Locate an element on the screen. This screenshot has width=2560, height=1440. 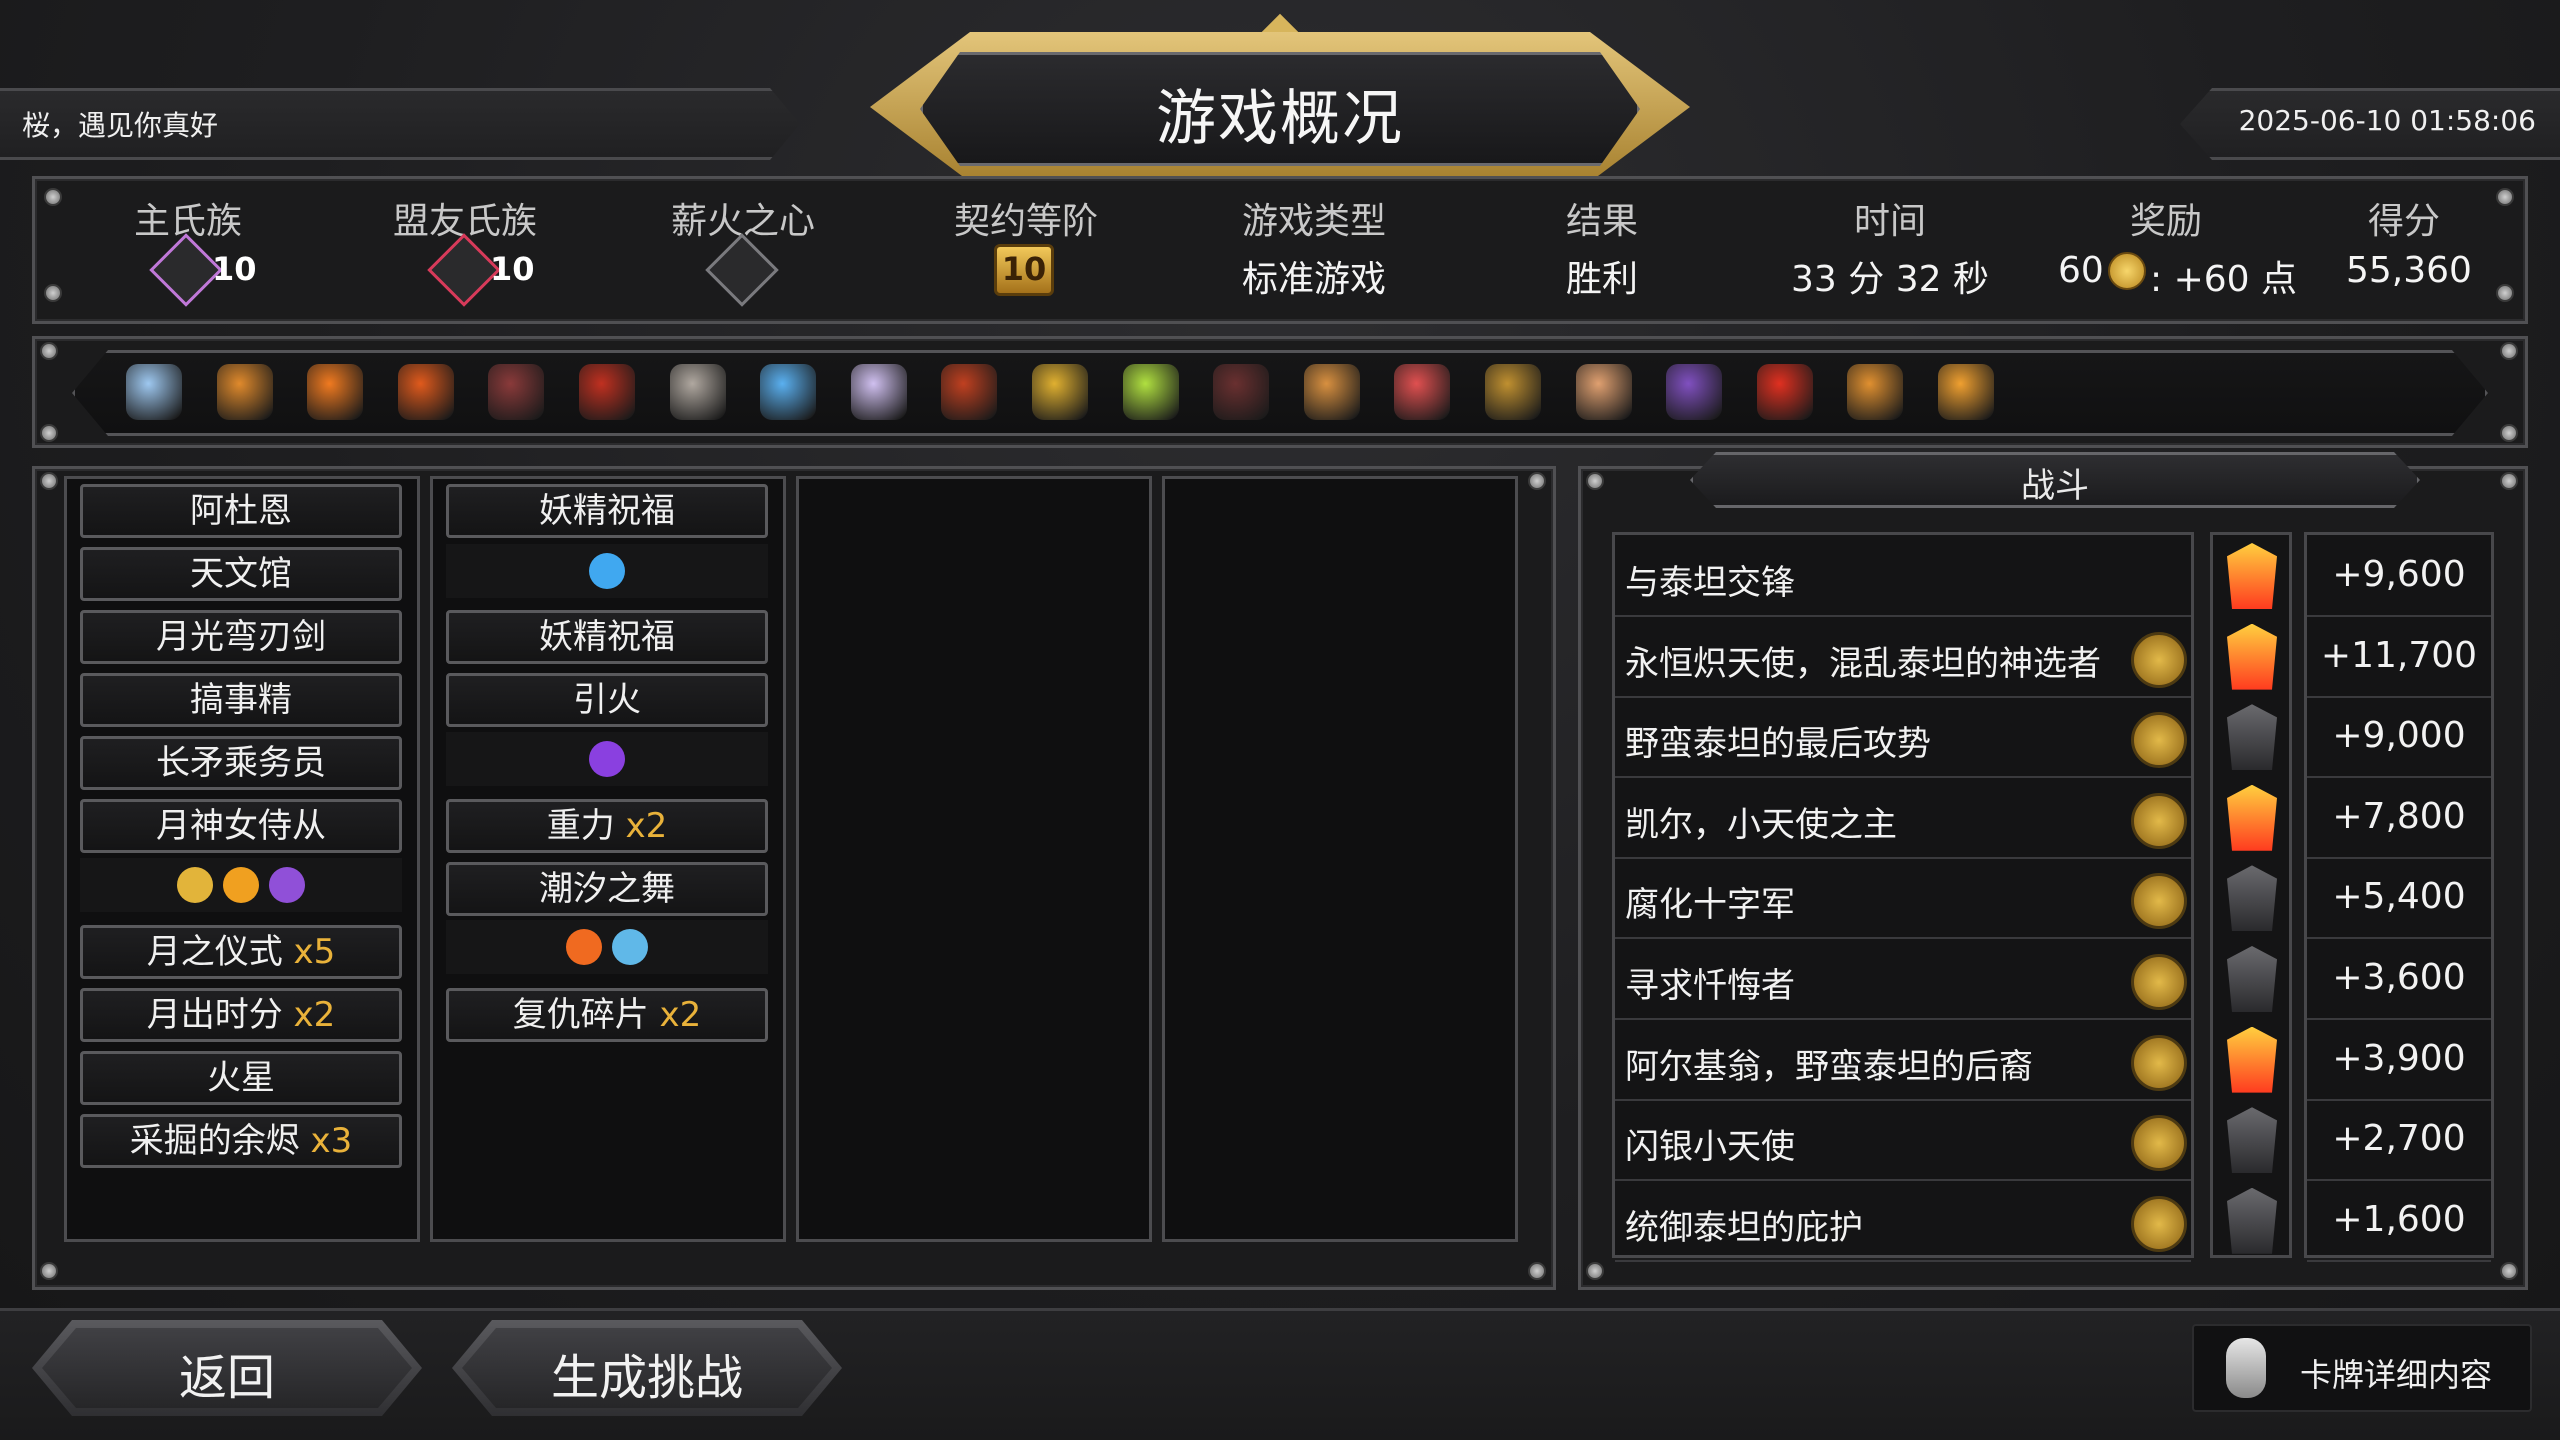
page-title: 游戏概况 is located at coordinates (1280, 119).